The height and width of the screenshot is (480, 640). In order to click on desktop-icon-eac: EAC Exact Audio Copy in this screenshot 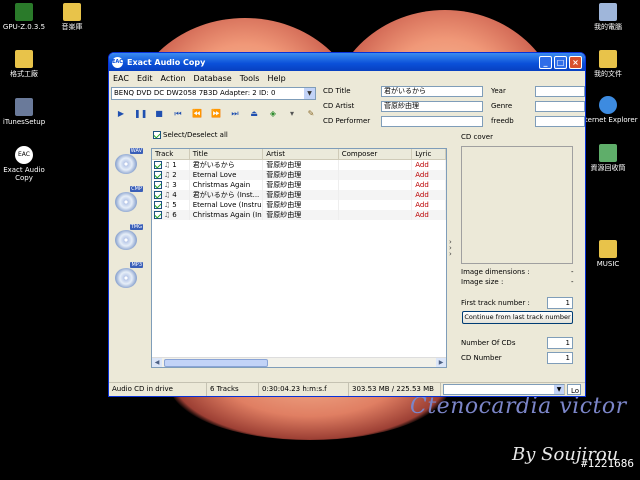, I will do `click(27, 164)`.